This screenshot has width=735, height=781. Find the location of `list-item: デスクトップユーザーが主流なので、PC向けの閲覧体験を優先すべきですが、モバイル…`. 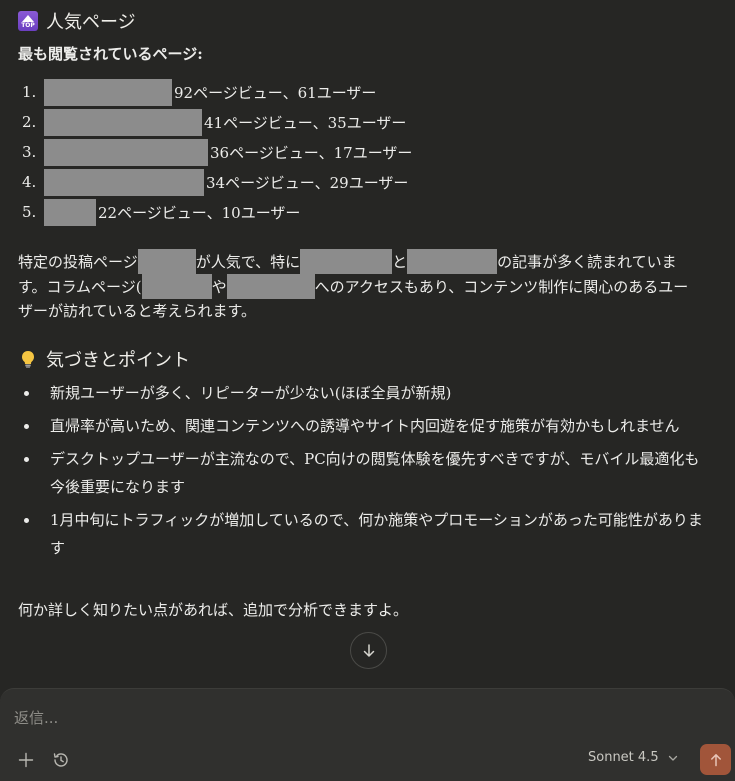

list-item: デスクトップユーザーが主流なので、PC向けの閲覧体験を優先すべきですが、モバイル… is located at coordinates (363, 473).